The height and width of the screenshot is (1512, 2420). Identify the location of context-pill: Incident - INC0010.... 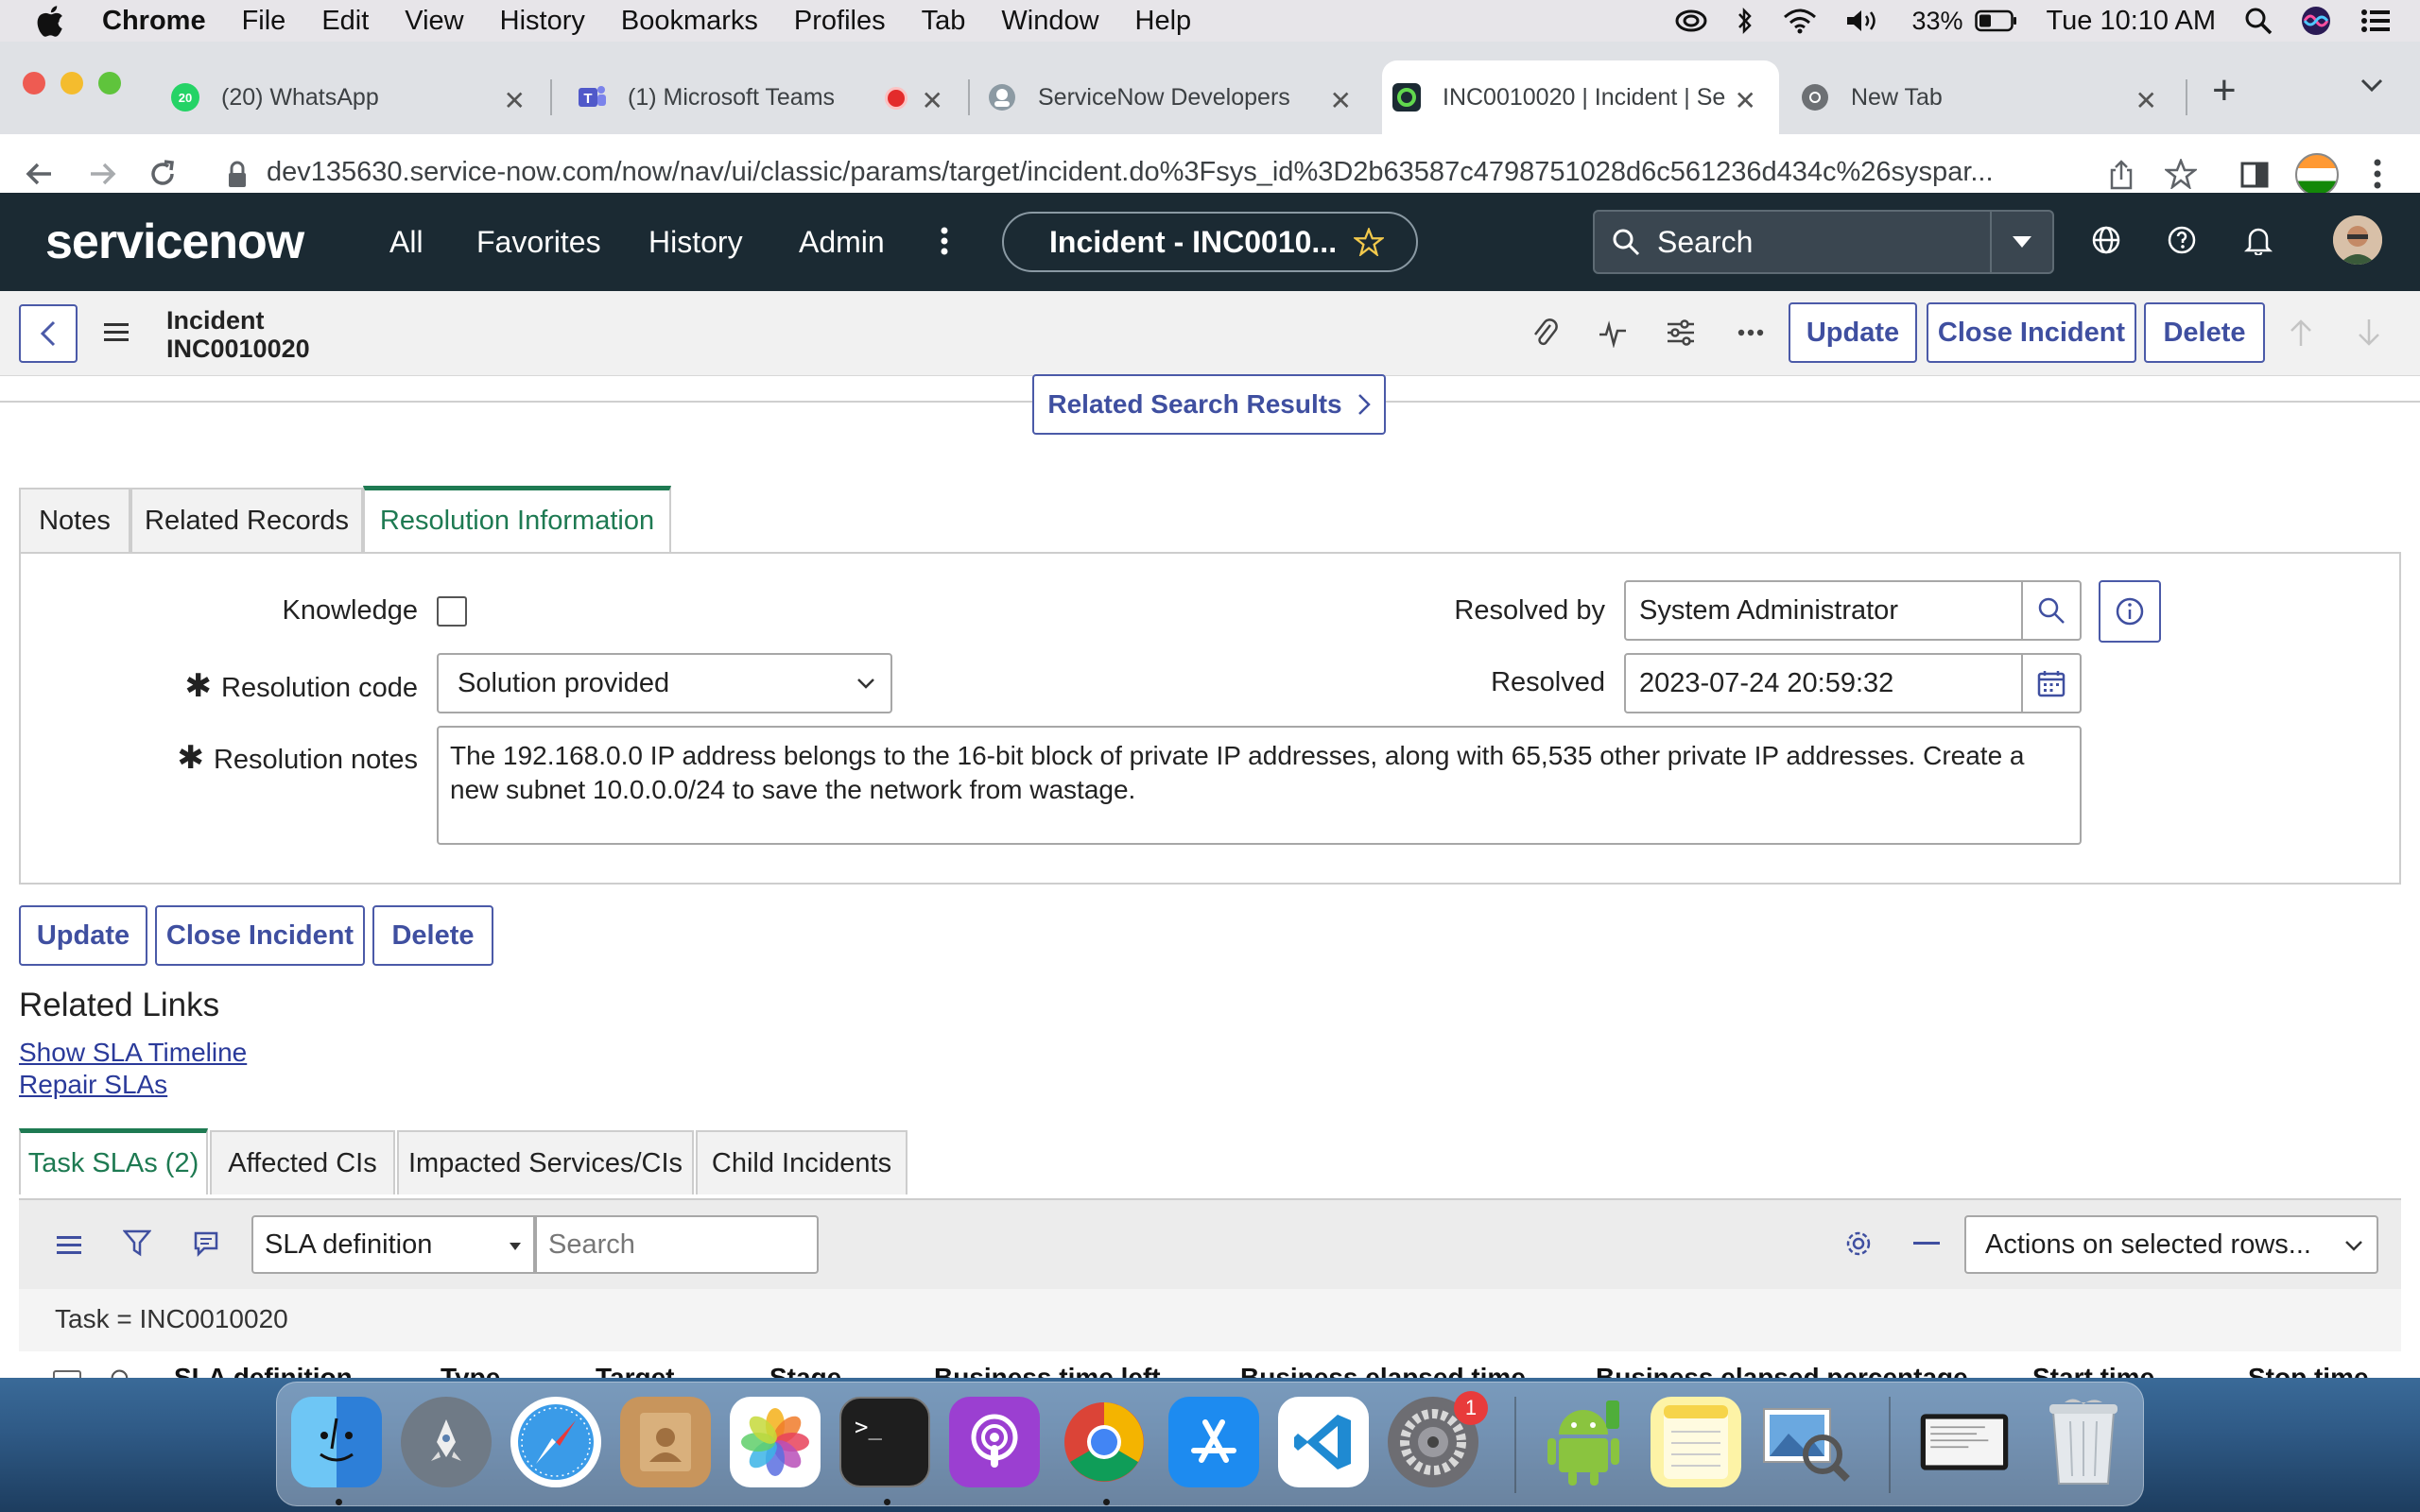
(1210, 242).